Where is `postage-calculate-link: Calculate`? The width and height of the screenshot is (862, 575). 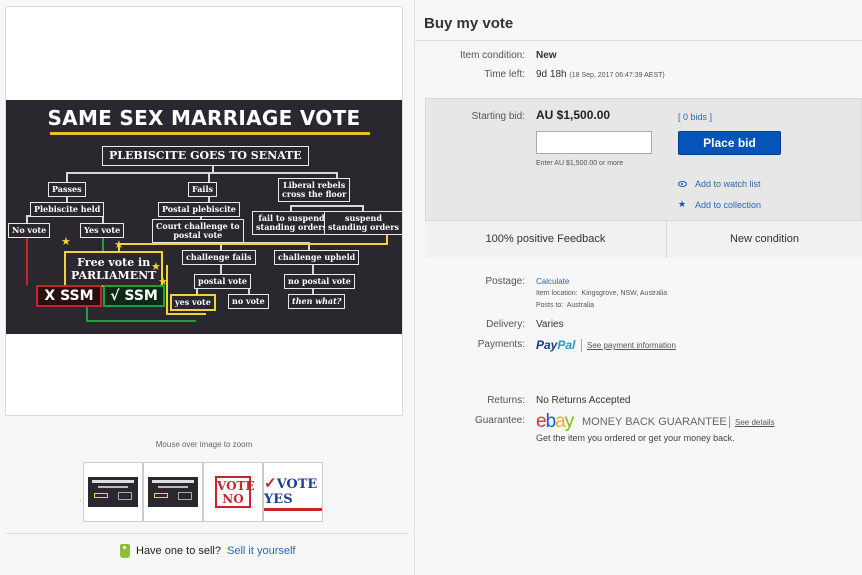
postage-calculate-link: Calculate is located at coordinates (552, 281).